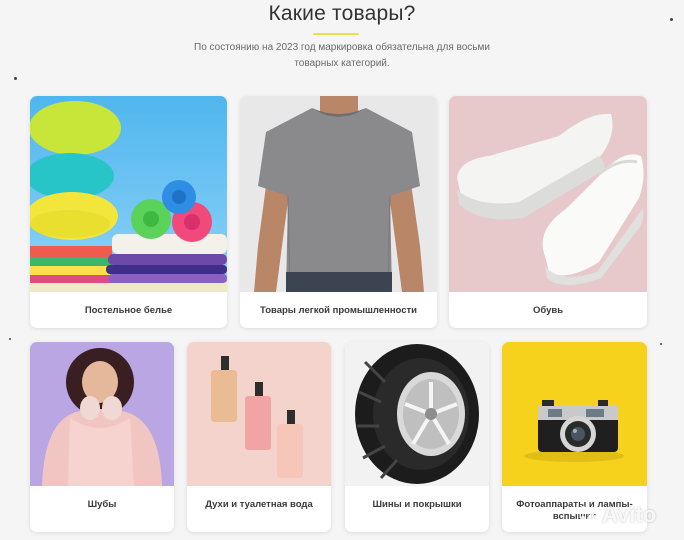 This screenshot has width=684, height=540. I want to click on category-card-bedding: Постельное белье, so click(128, 212).